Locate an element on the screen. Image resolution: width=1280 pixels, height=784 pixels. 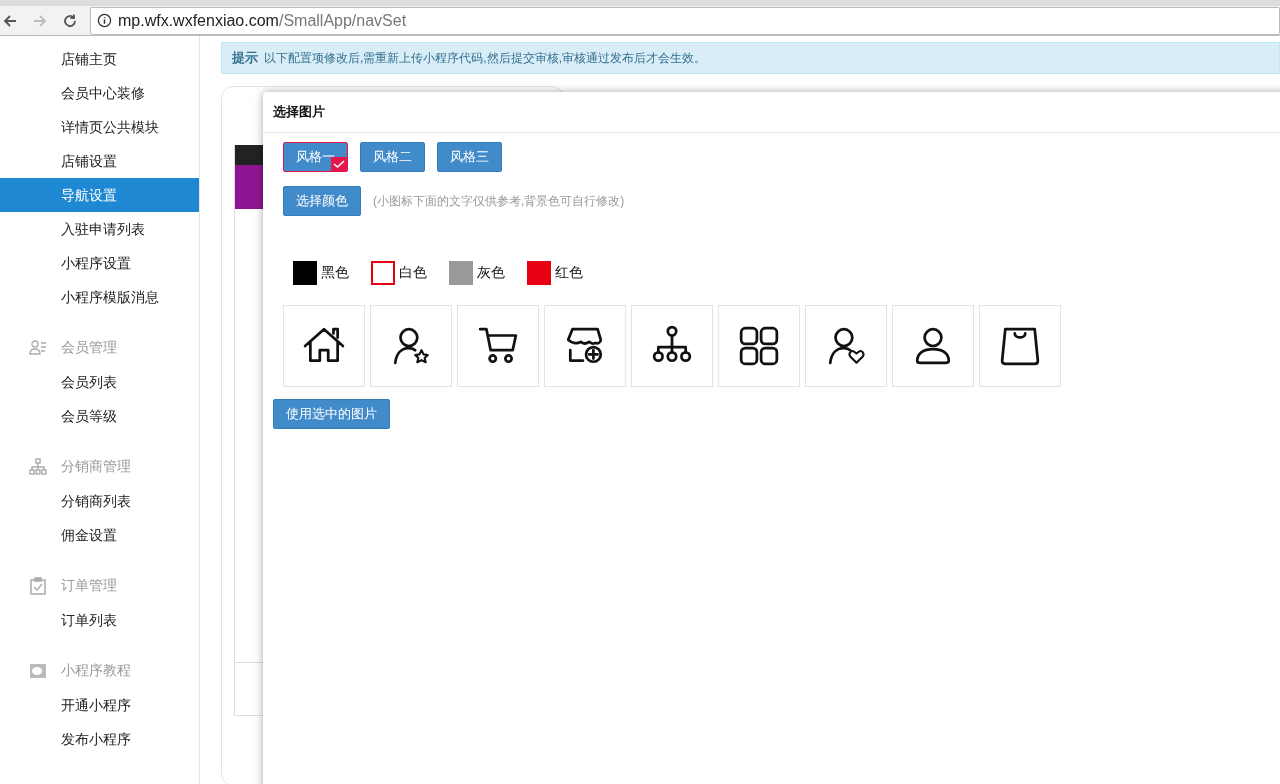
color-label: 黑色 is located at coordinates (335, 273).